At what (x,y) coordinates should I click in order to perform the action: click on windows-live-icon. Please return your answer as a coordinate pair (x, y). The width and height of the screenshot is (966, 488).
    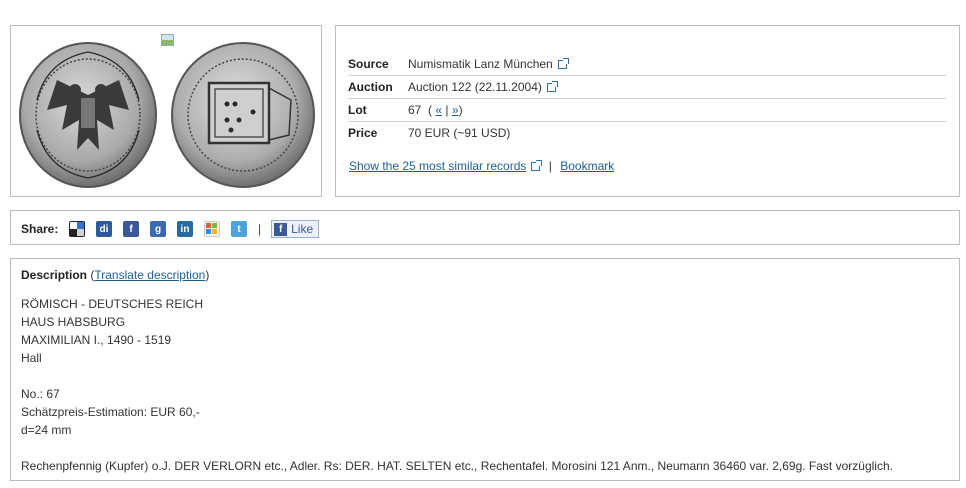
    Looking at the image, I should click on (212, 229).